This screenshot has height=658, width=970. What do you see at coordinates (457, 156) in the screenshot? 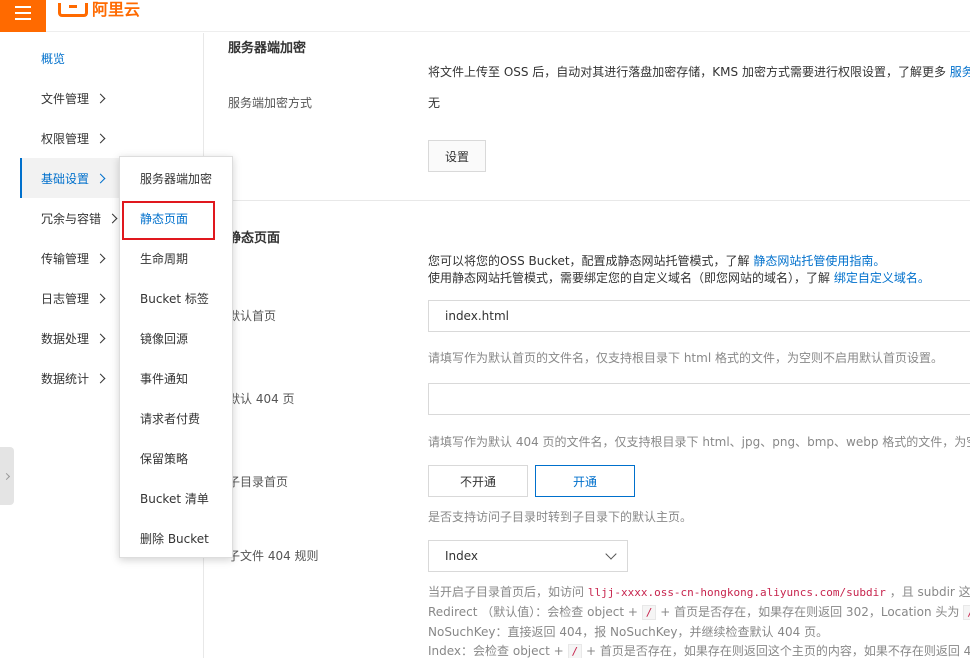
I see `encryption-set-button: 设置` at bounding box center [457, 156].